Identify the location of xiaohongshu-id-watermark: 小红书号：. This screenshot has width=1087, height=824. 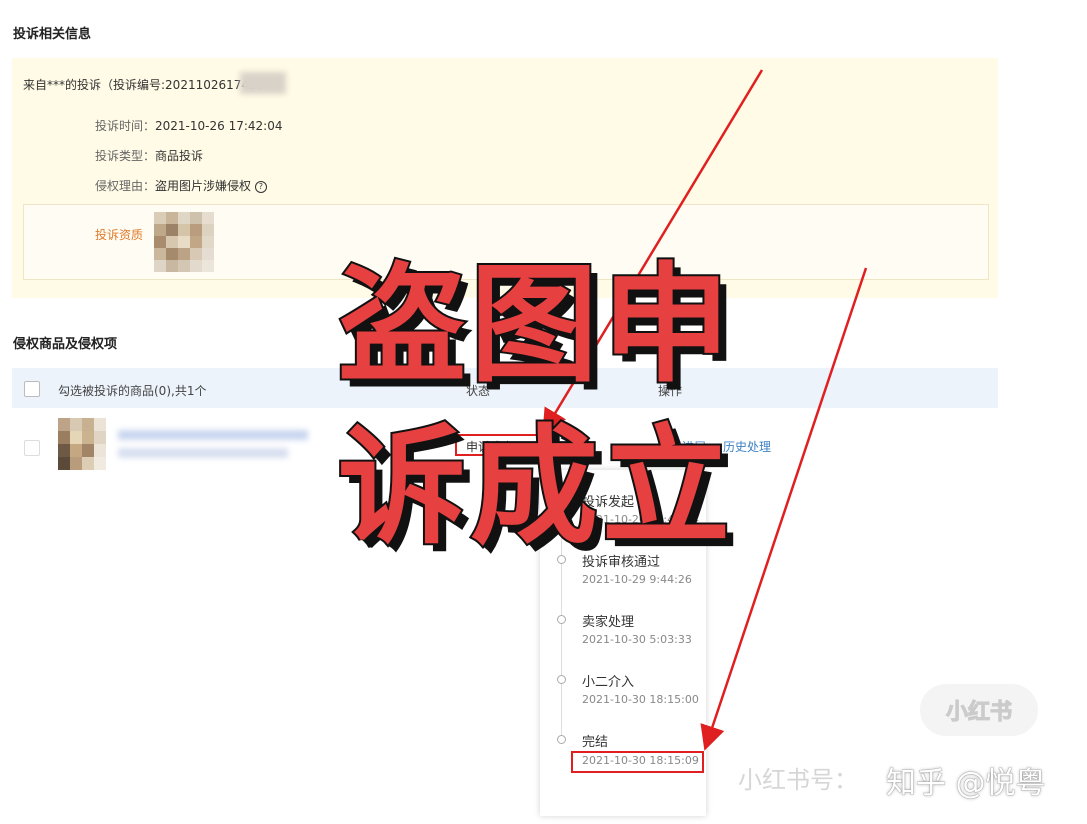
(798, 780).